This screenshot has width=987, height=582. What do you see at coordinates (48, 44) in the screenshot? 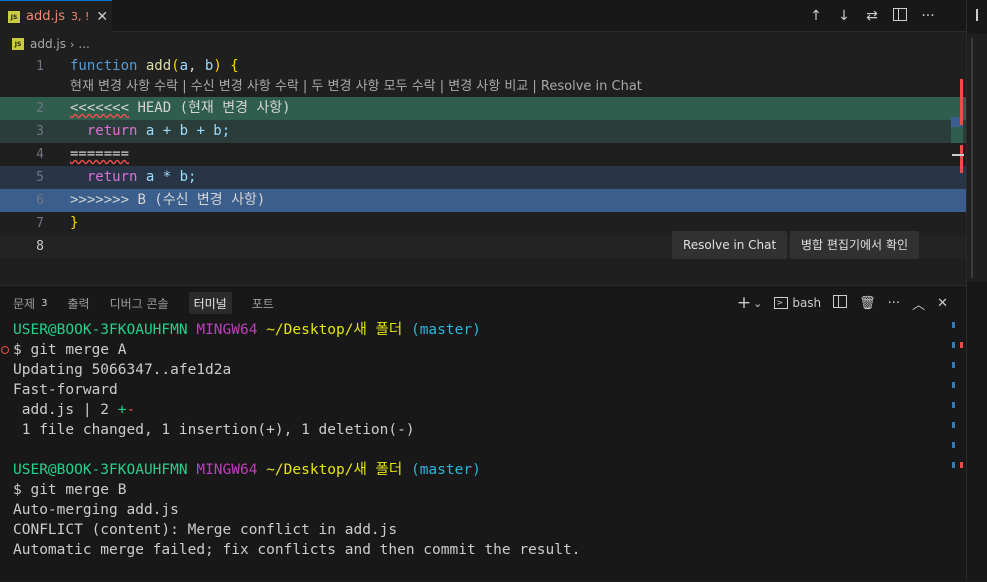
I see `breadcrumb-file: add.js` at bounding box center [48, 44].